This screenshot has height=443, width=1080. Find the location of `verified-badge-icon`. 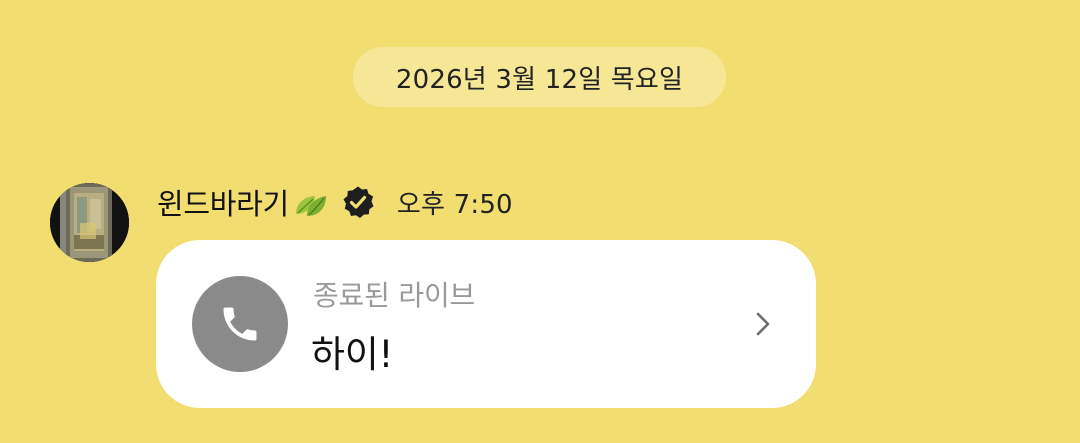

verified-badge-icon is located at coordinates (358, 202).